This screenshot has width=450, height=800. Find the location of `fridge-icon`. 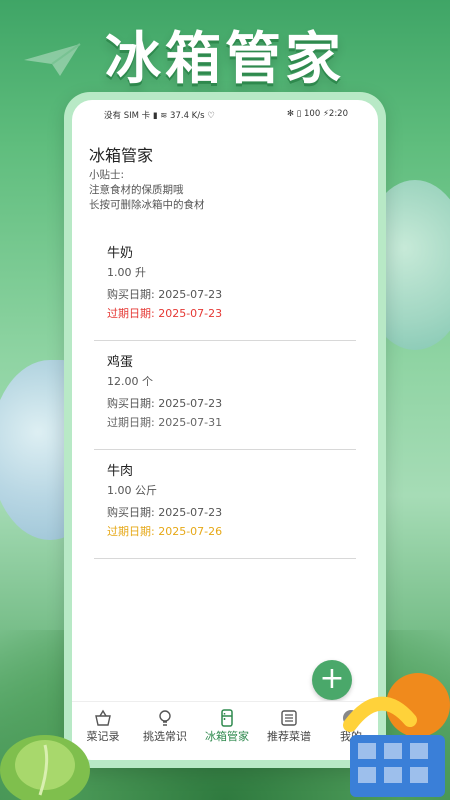

fridge-icon is located at coordinates (227, 718).